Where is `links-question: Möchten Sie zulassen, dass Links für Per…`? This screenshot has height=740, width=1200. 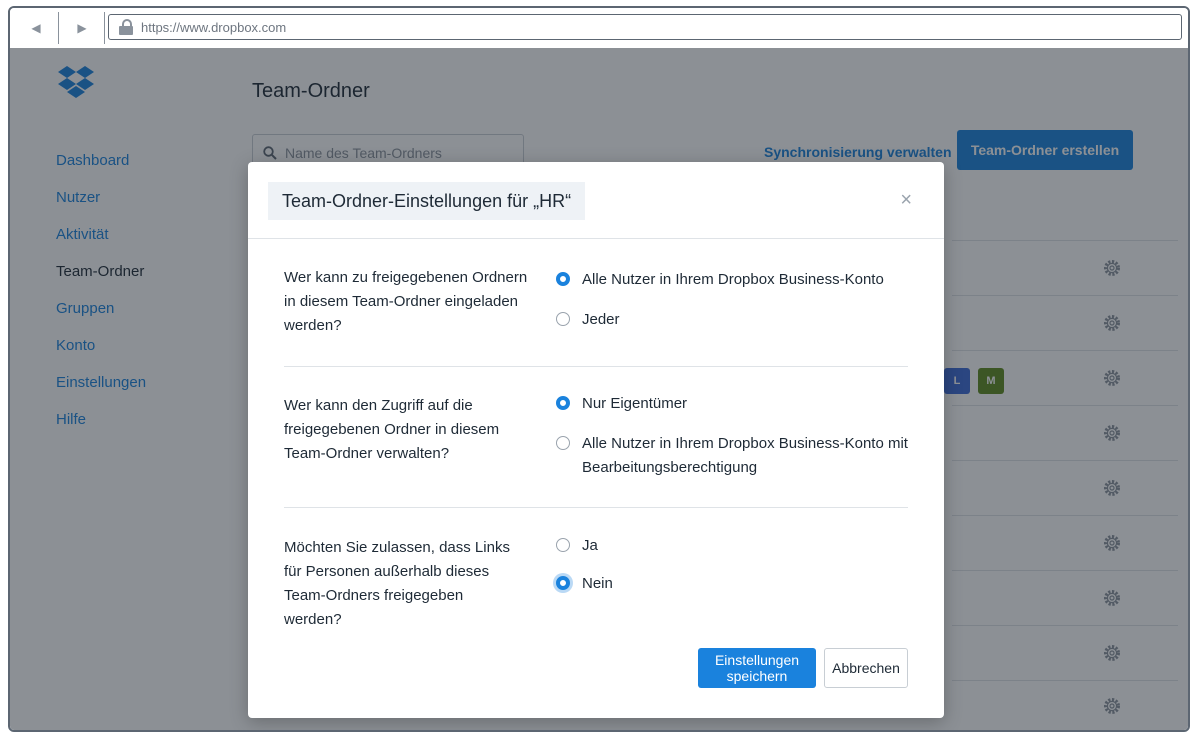
links-question: Möchten Sie zulassen, dass Links für Per… is located at coordinates (397, 583).